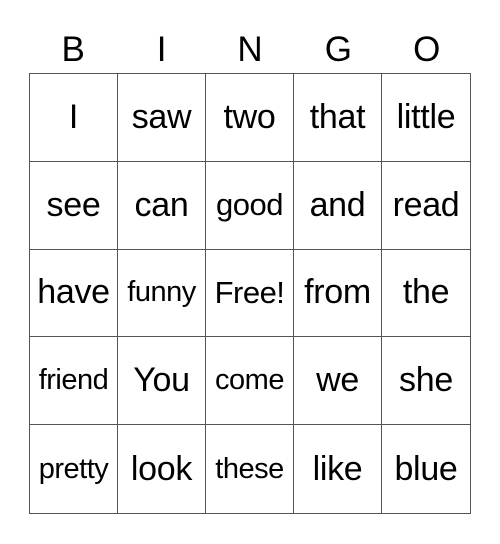 The width and height of the screenshot is (500, 544). I want to click on bingo-cell: she, so click(426, 381).